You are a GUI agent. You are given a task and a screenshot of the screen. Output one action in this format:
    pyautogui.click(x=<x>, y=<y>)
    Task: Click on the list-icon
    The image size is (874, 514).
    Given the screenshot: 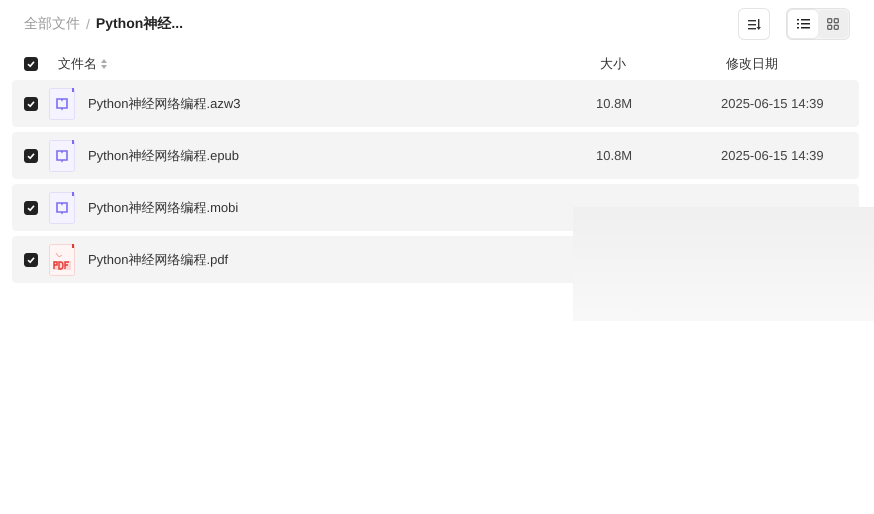 What is the action you would take?
    pyautogui.click(x=803, y=24)
    